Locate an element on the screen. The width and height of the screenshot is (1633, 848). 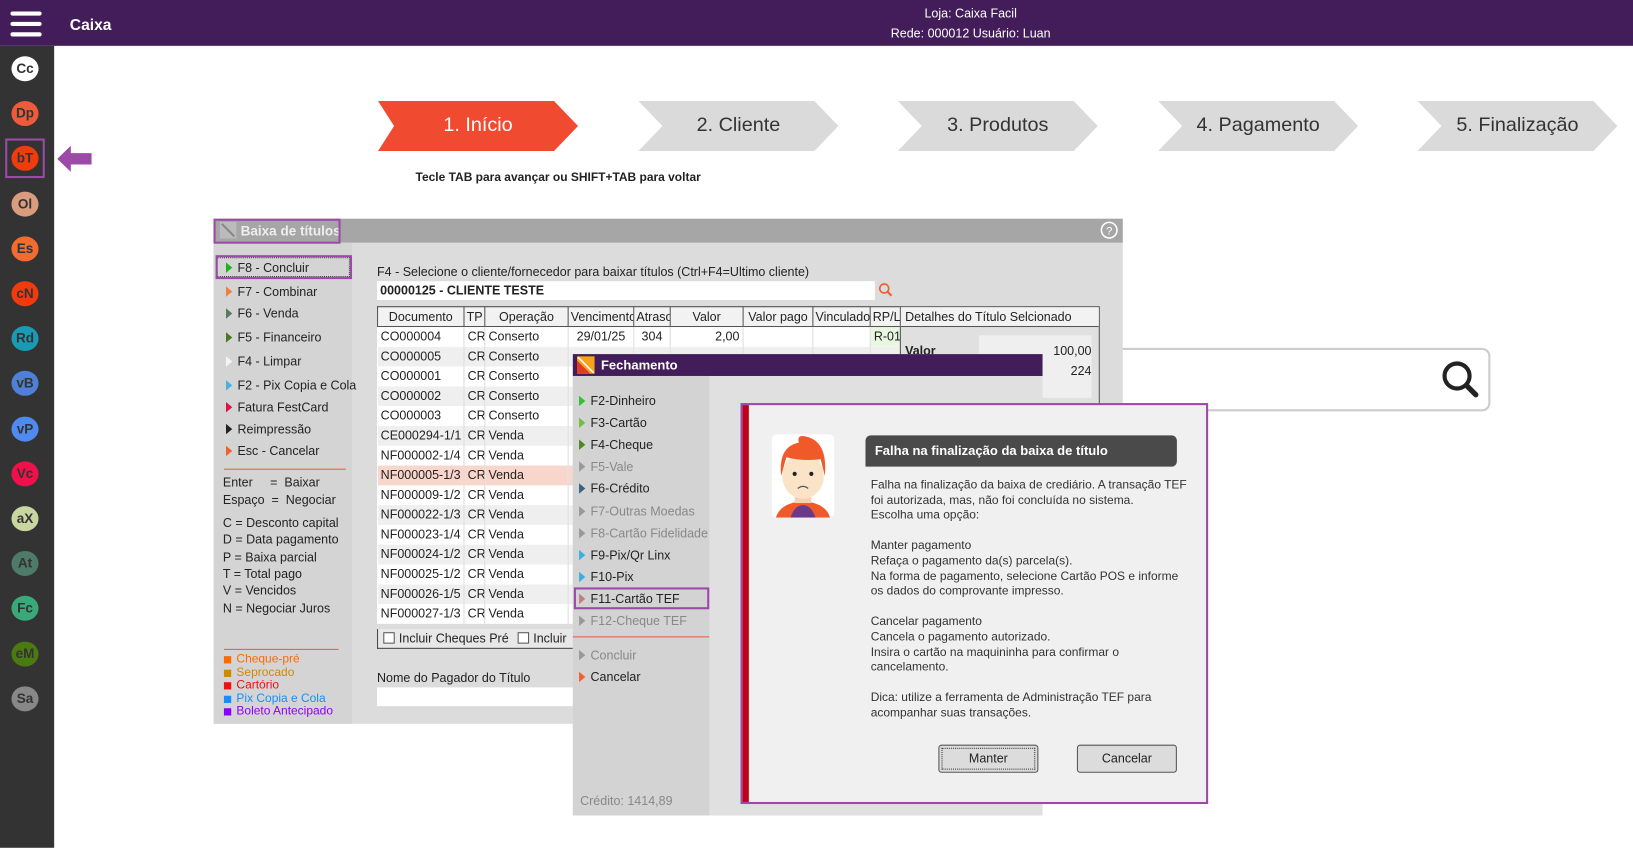
payment-method-2: F4-Cheque is located at coordinates (616, 445).